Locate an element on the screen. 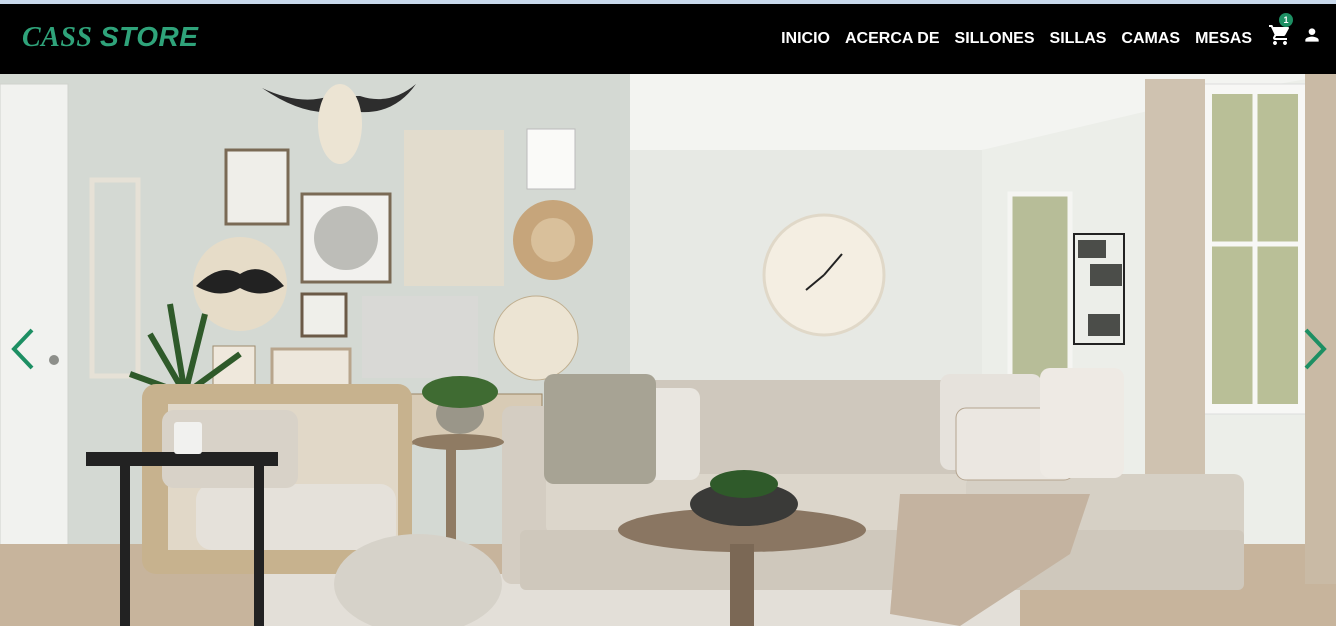 The height and width of the screenshot is (626, 1336). cart-button: 1 is located at coordinates (1280, 30).